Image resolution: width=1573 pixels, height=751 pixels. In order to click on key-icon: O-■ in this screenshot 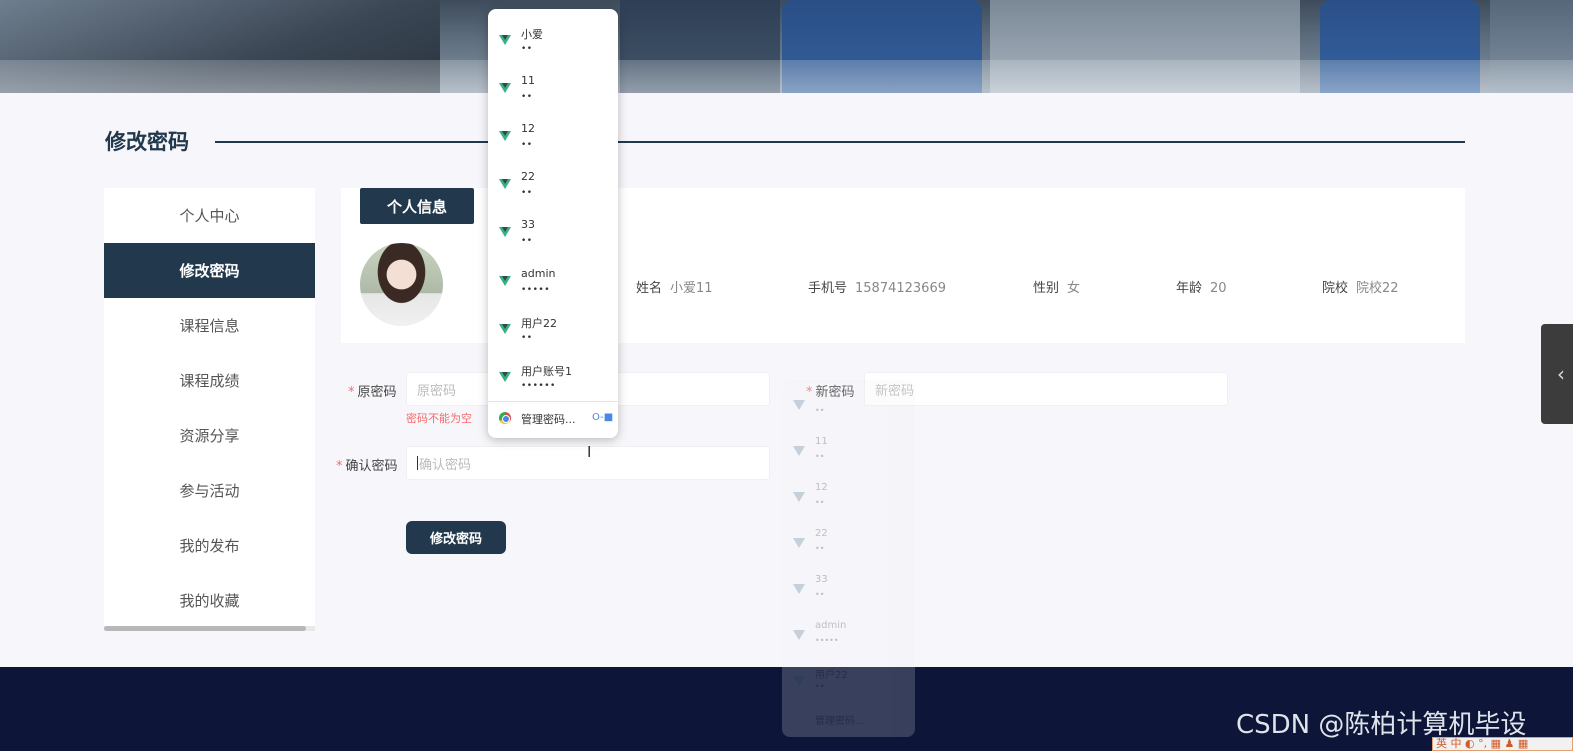, I will do `click(603, 417)`.